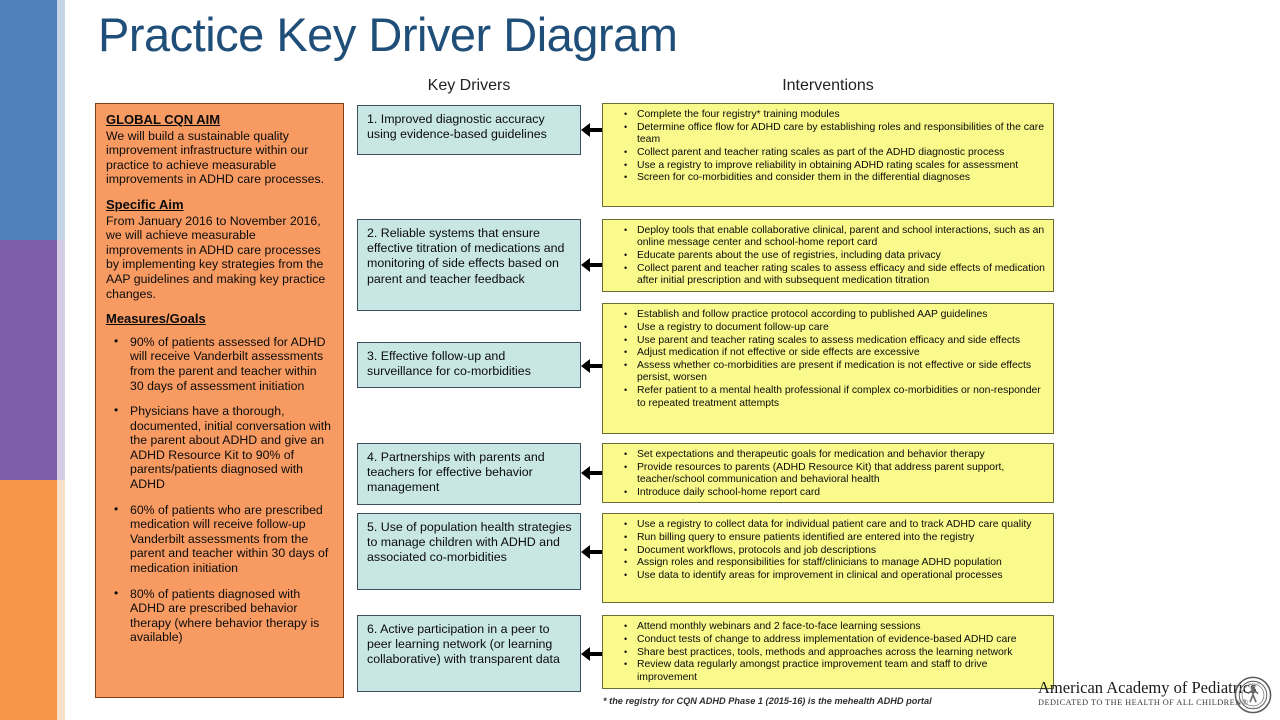  I want to click on svg-text: PEDIATRICS, so click(1253, 708).